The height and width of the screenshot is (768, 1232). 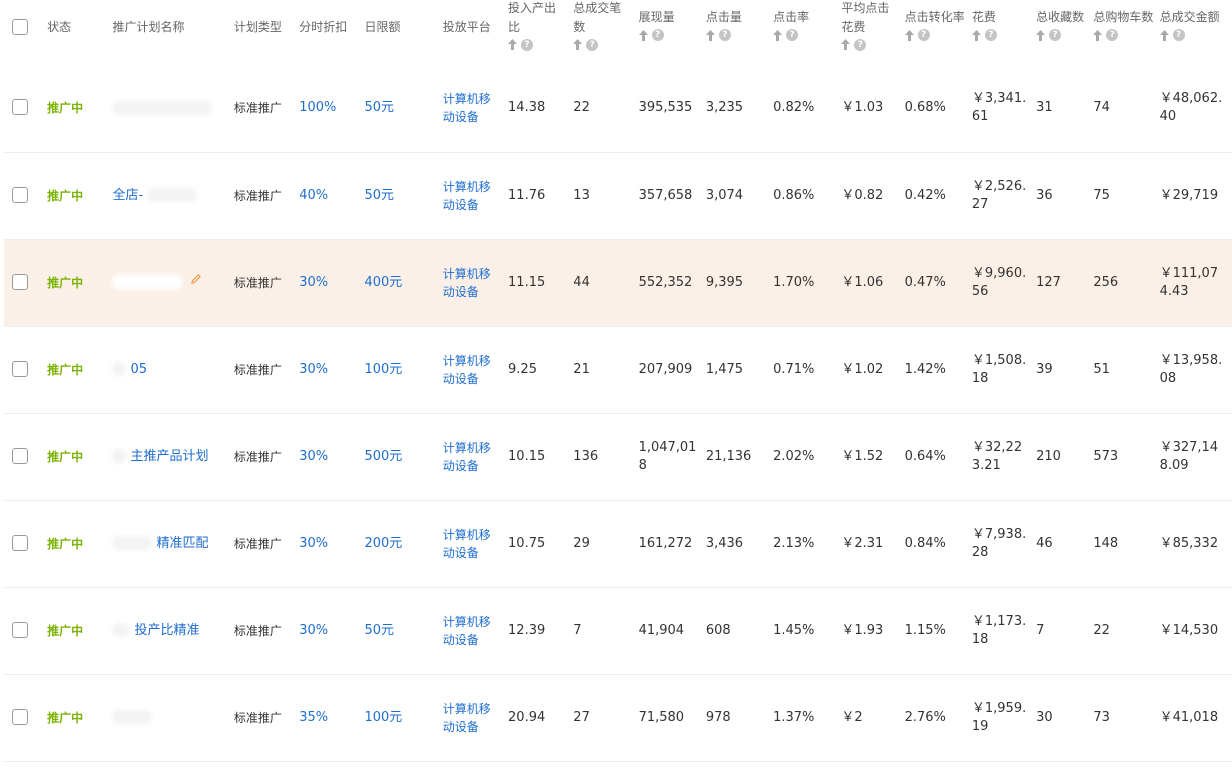 I want to click on budget-link: 500元, so click(x=403, y=456).